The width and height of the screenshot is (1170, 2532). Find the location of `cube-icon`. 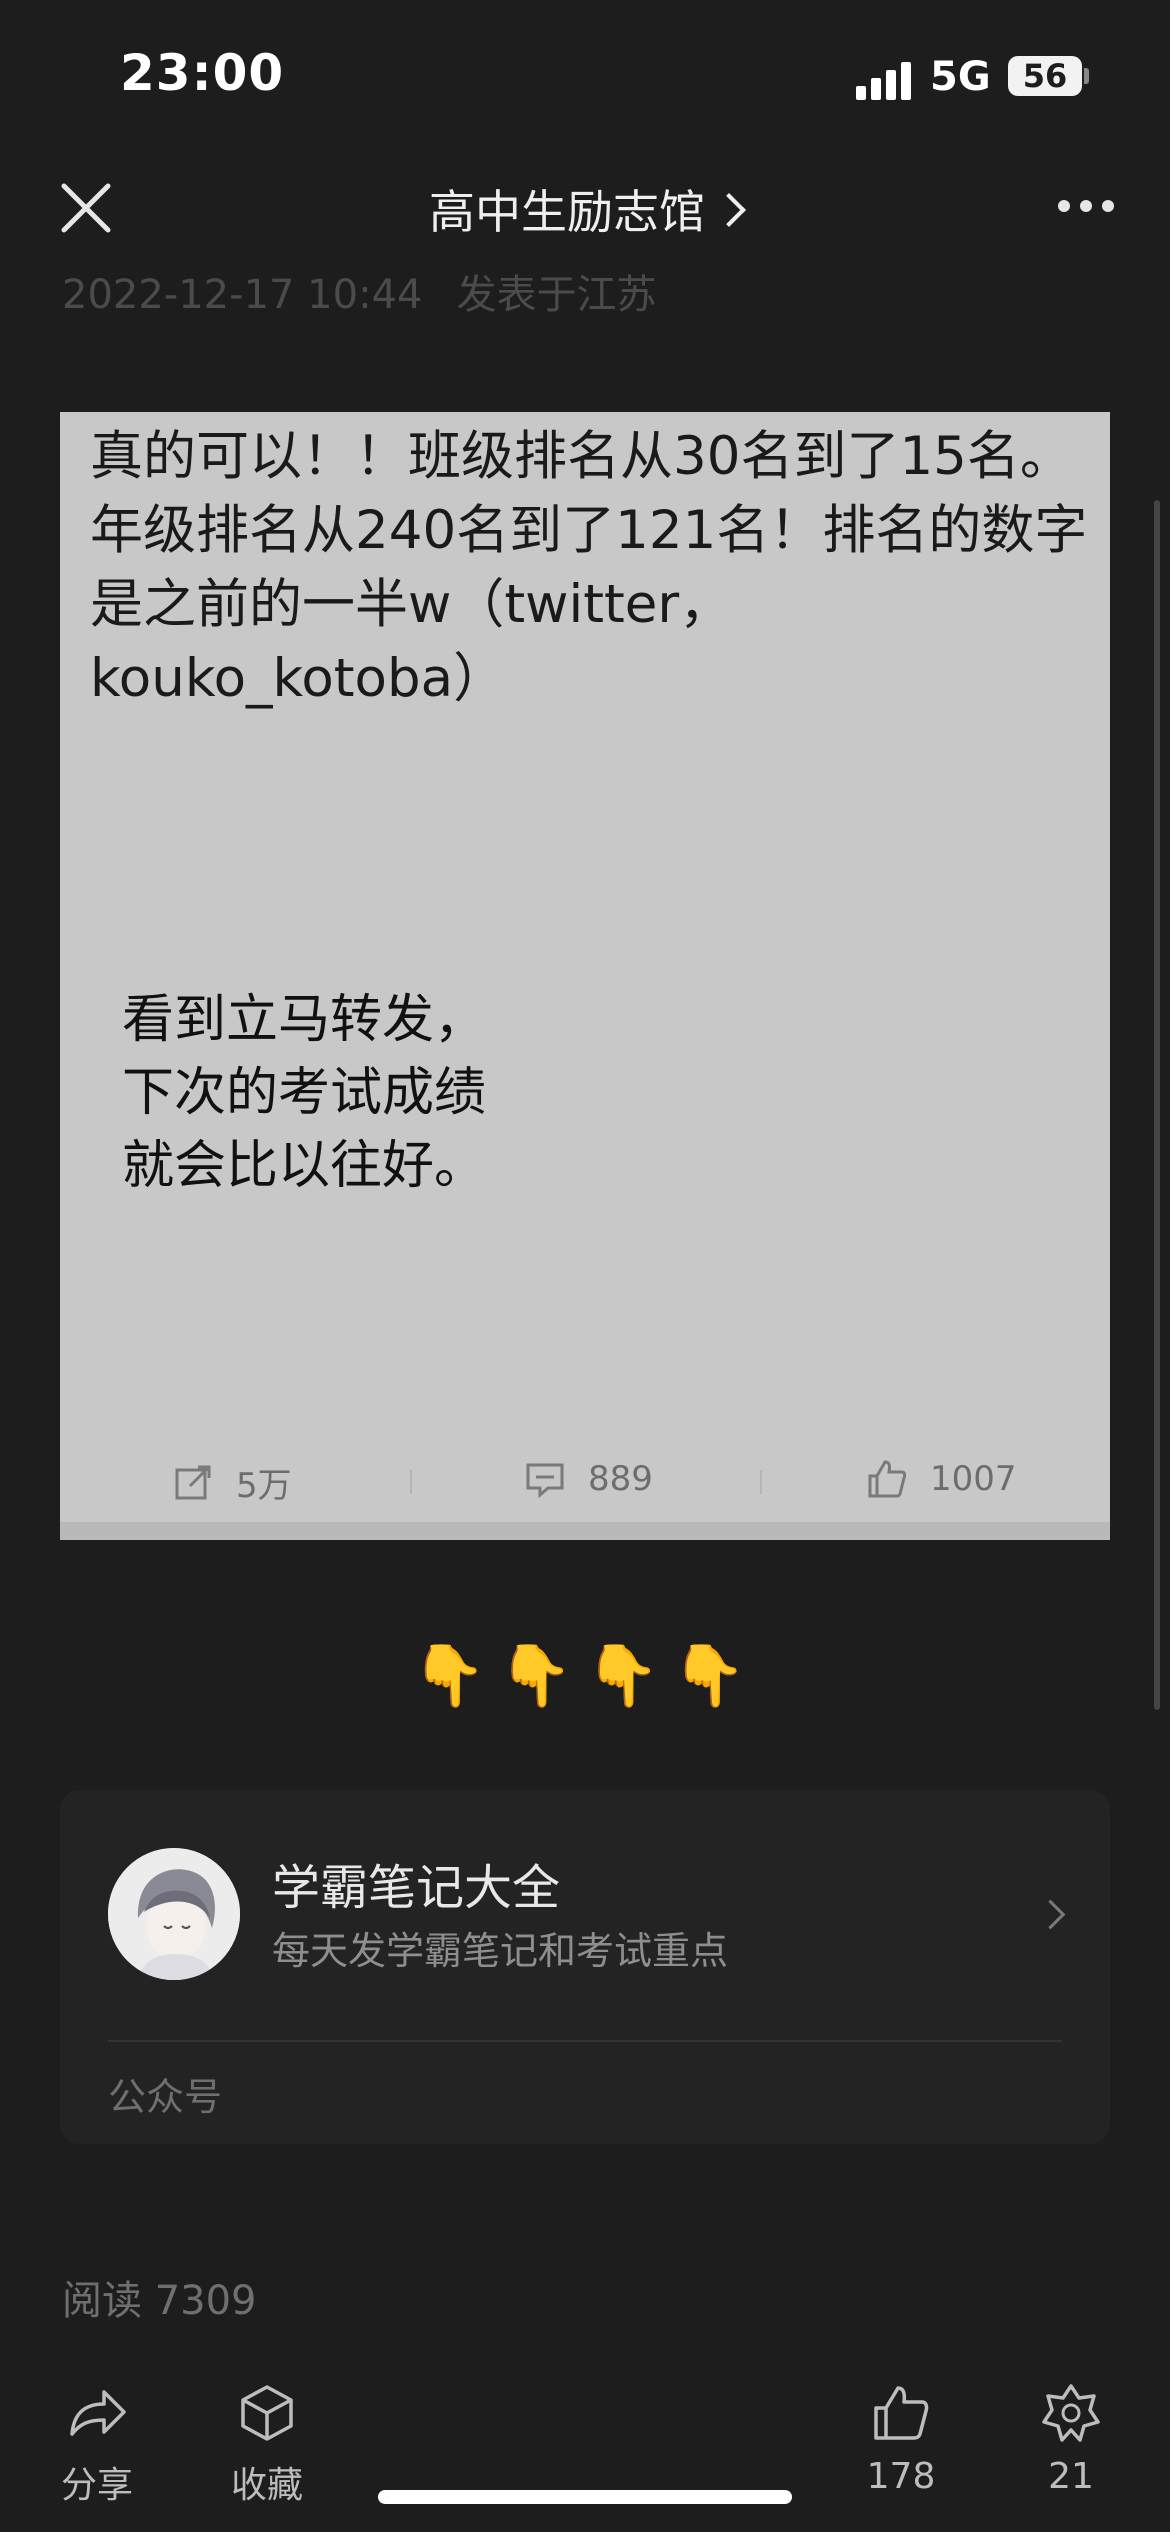

cube-icon is located at coordinates (267, 2413).